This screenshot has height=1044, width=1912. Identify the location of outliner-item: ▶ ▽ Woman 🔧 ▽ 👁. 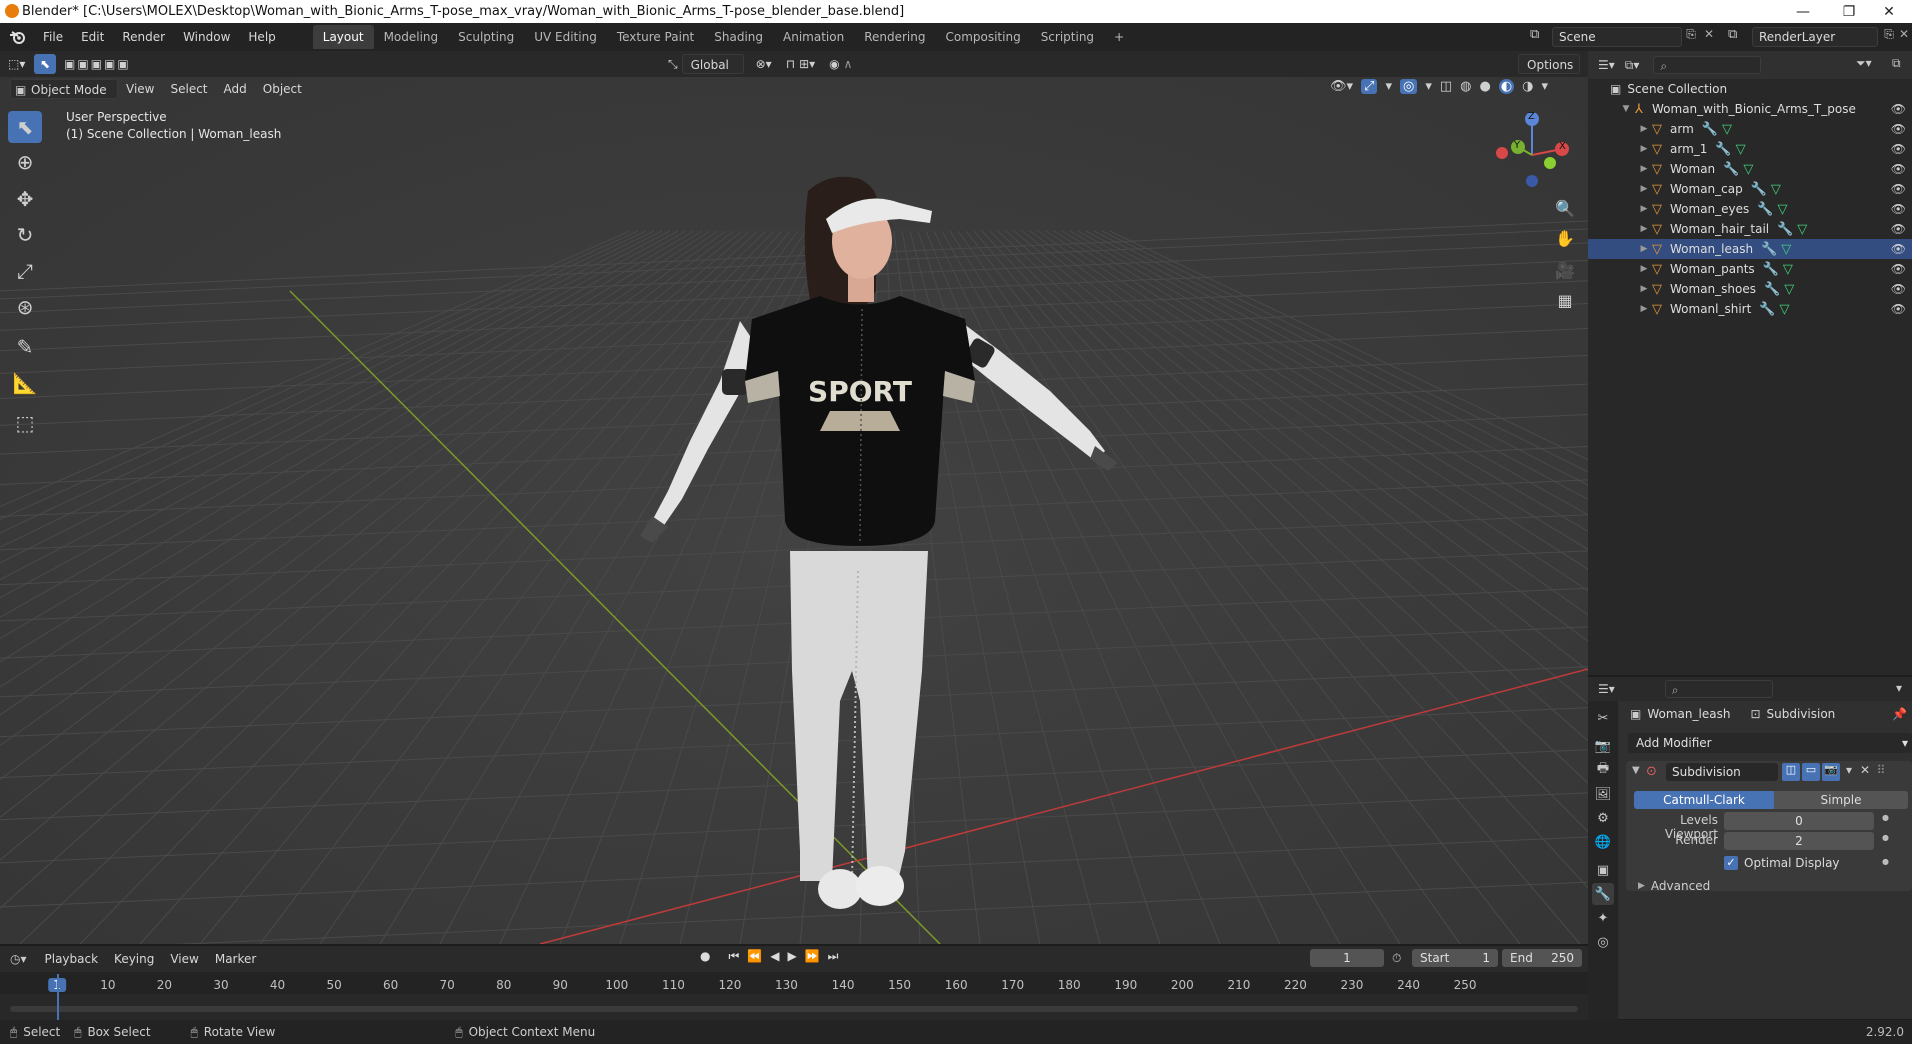
(1750, 169).